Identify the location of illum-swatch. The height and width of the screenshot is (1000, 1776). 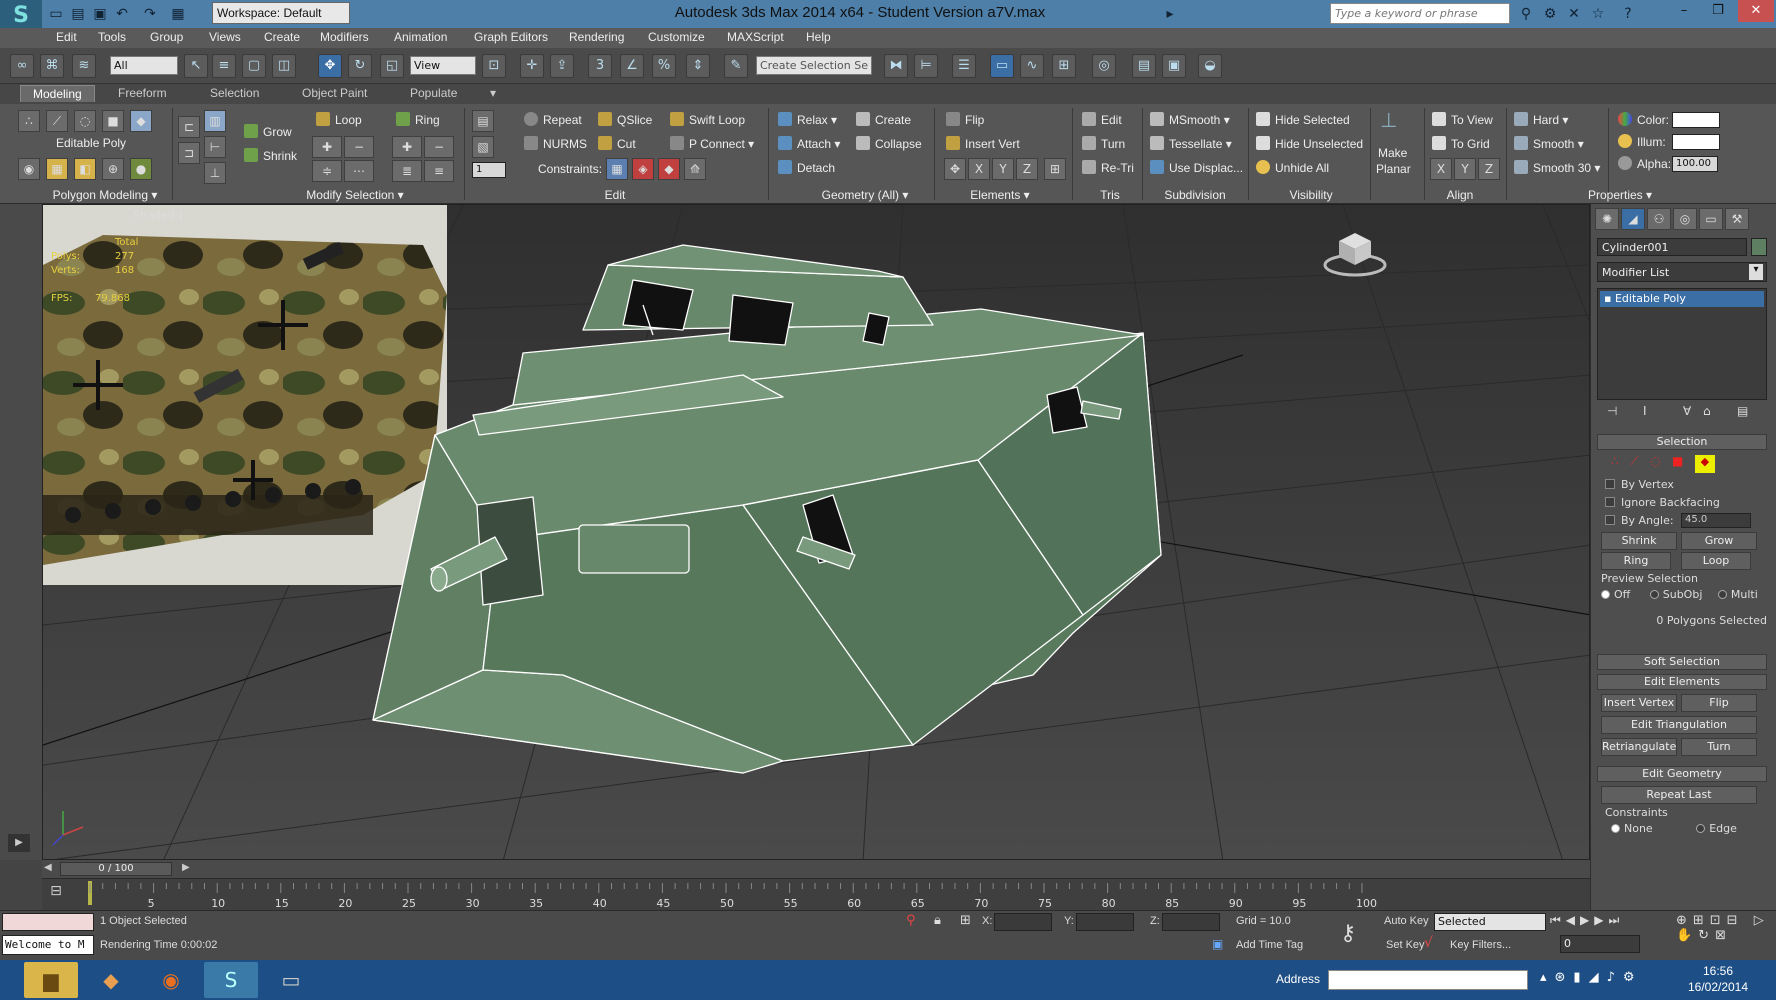
(1696, 142).